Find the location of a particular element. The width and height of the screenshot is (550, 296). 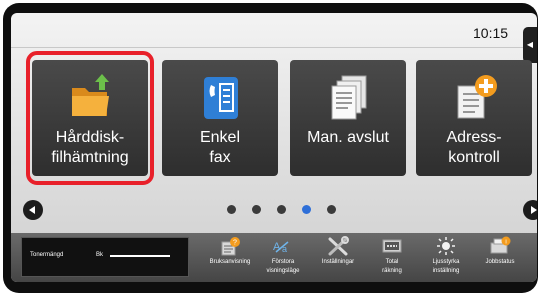

address-book-plus-icon is located at coordinates (475, 98).